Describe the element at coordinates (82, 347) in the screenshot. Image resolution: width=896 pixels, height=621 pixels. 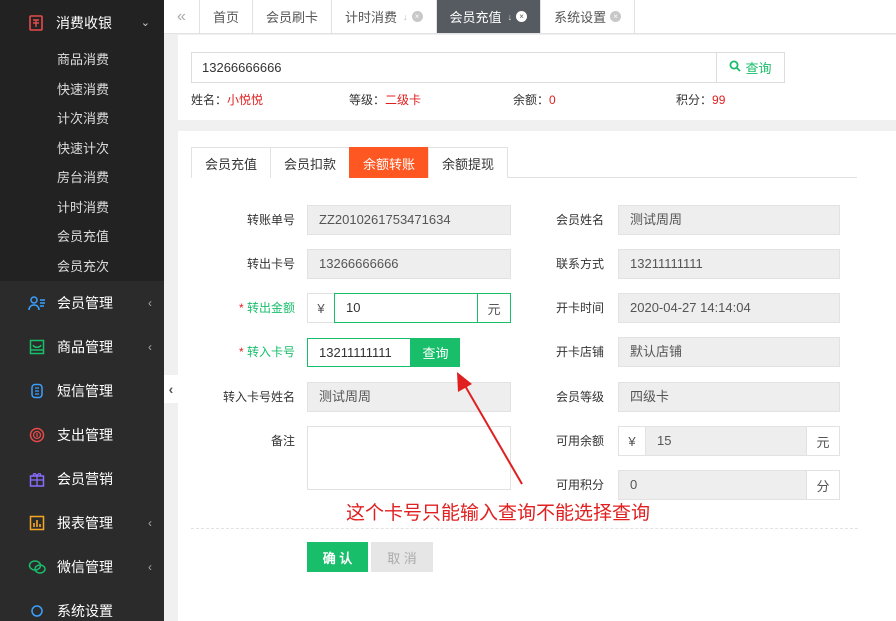
I see `sidebar-group-goods: 商品管理 ‹` at that location.